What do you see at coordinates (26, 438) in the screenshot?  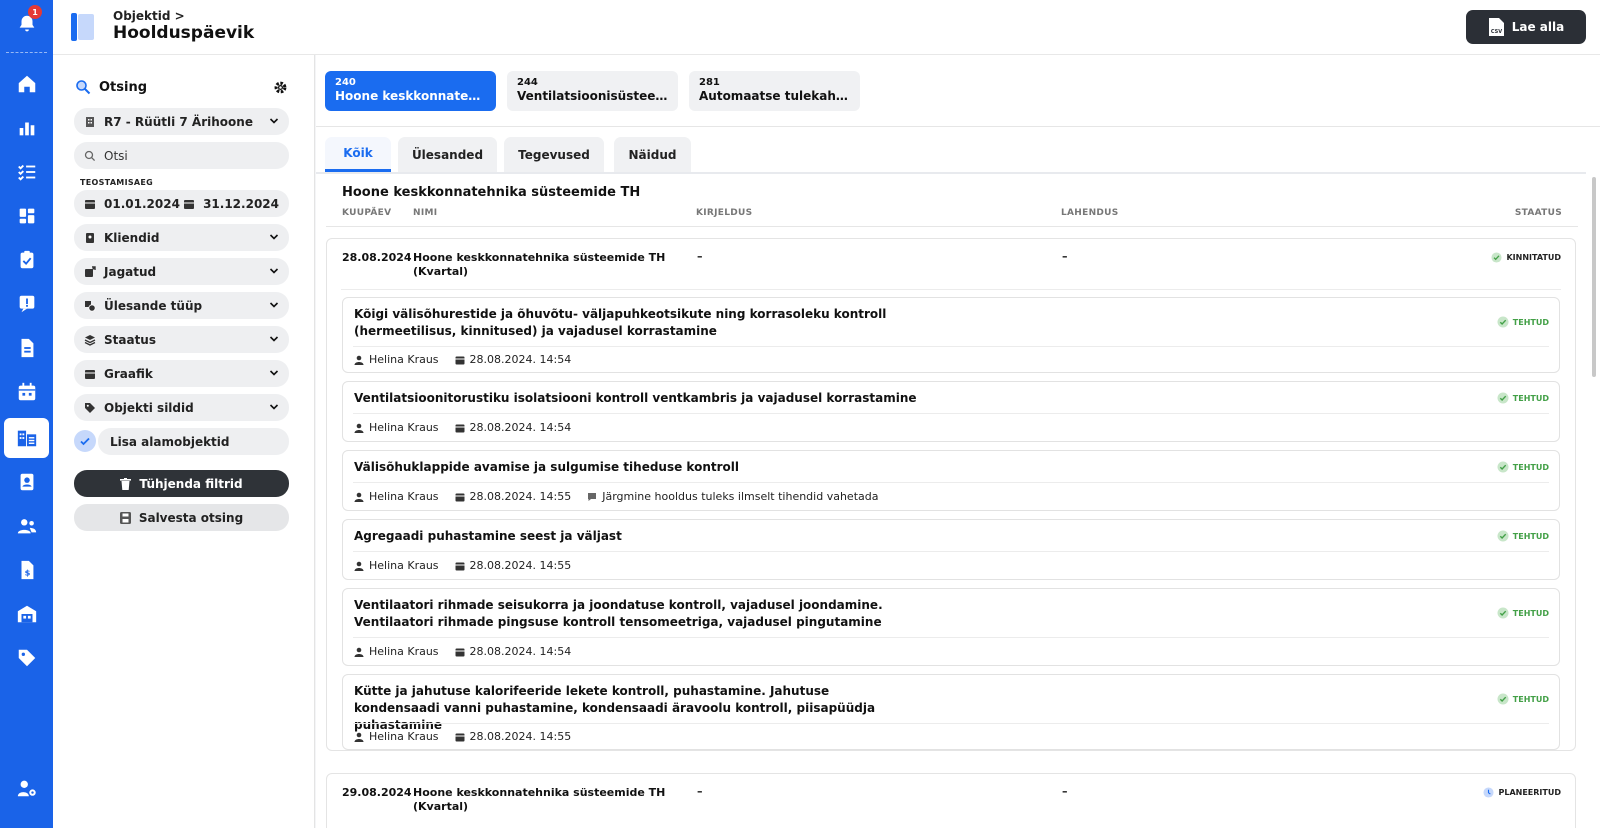 I see `building-icon` at bounding box center [26, 438].